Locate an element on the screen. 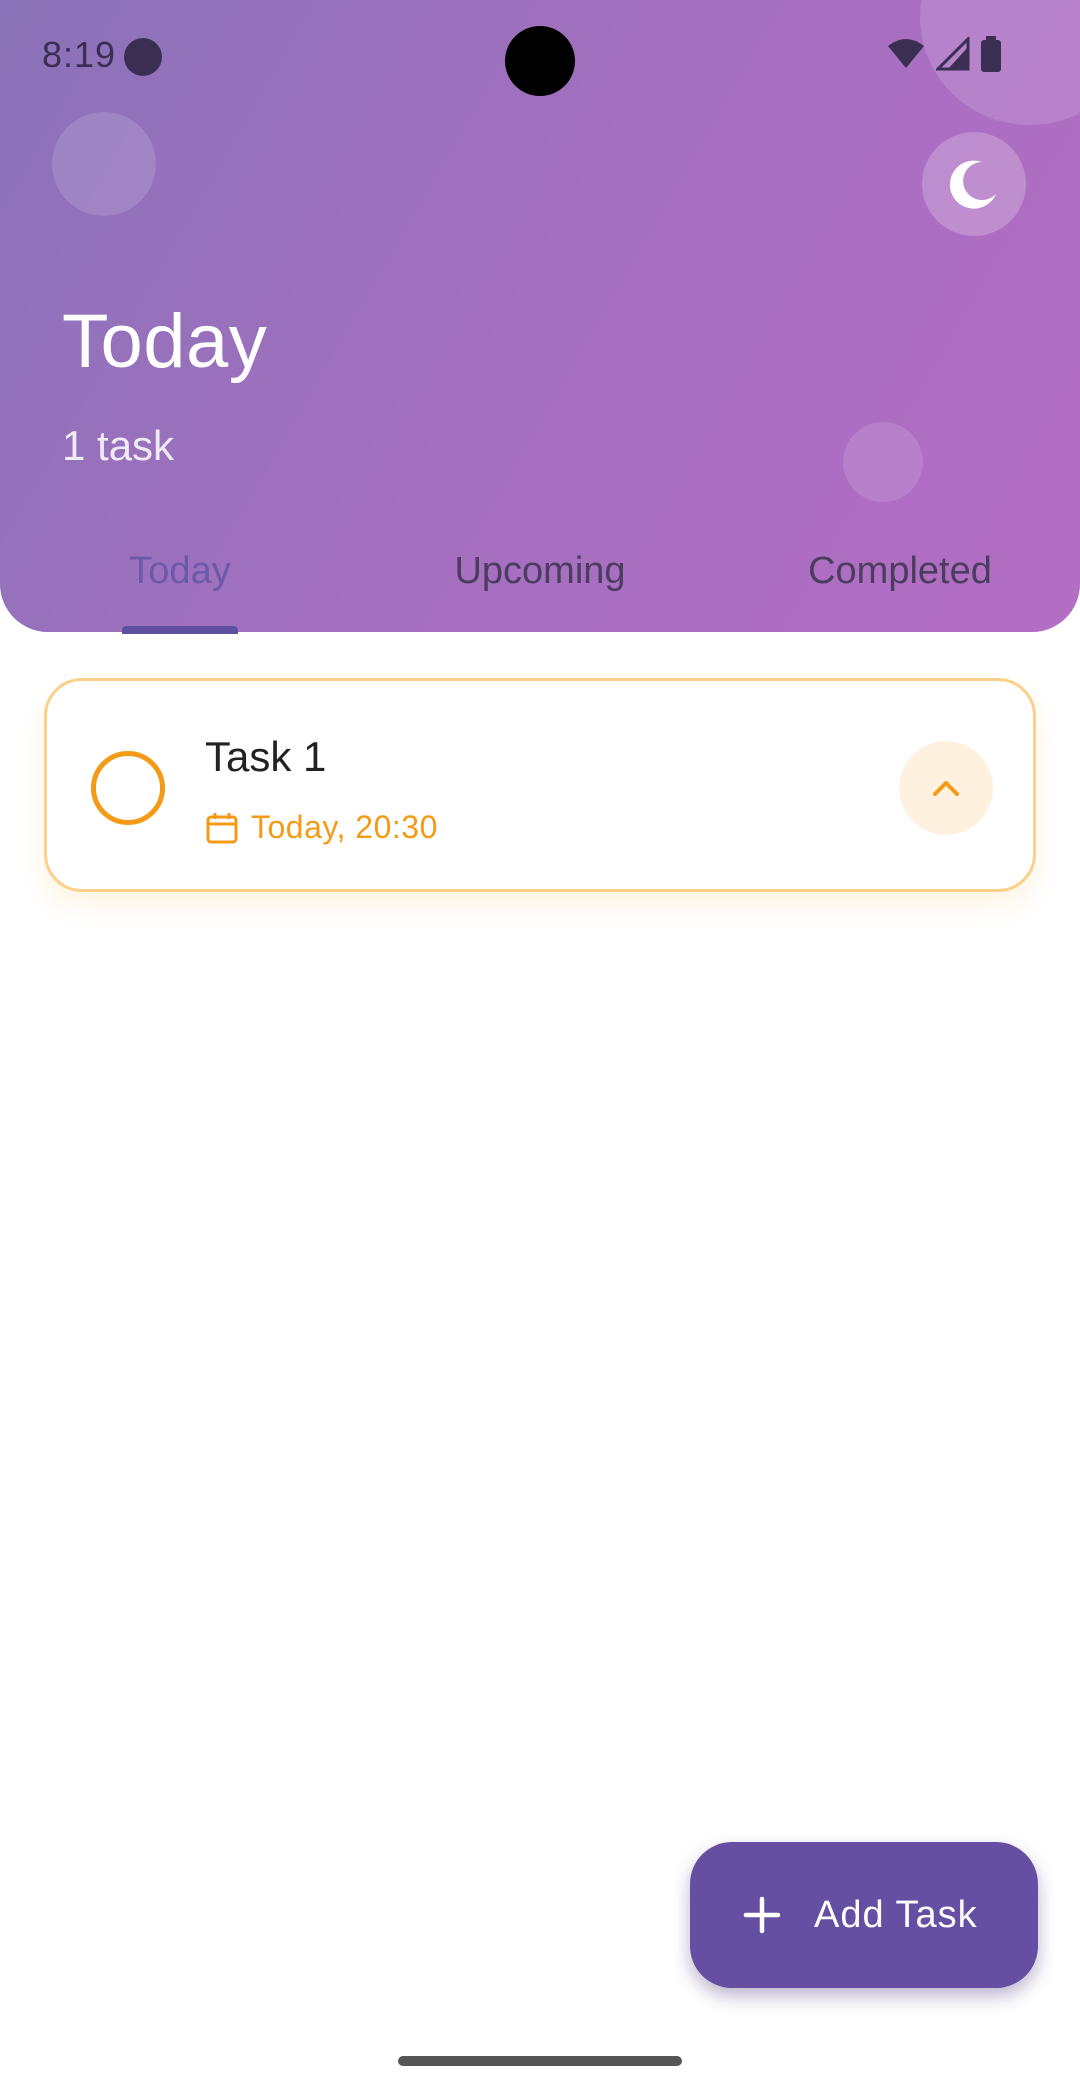  chevron-up-icon is located at coordinates (946, 788).